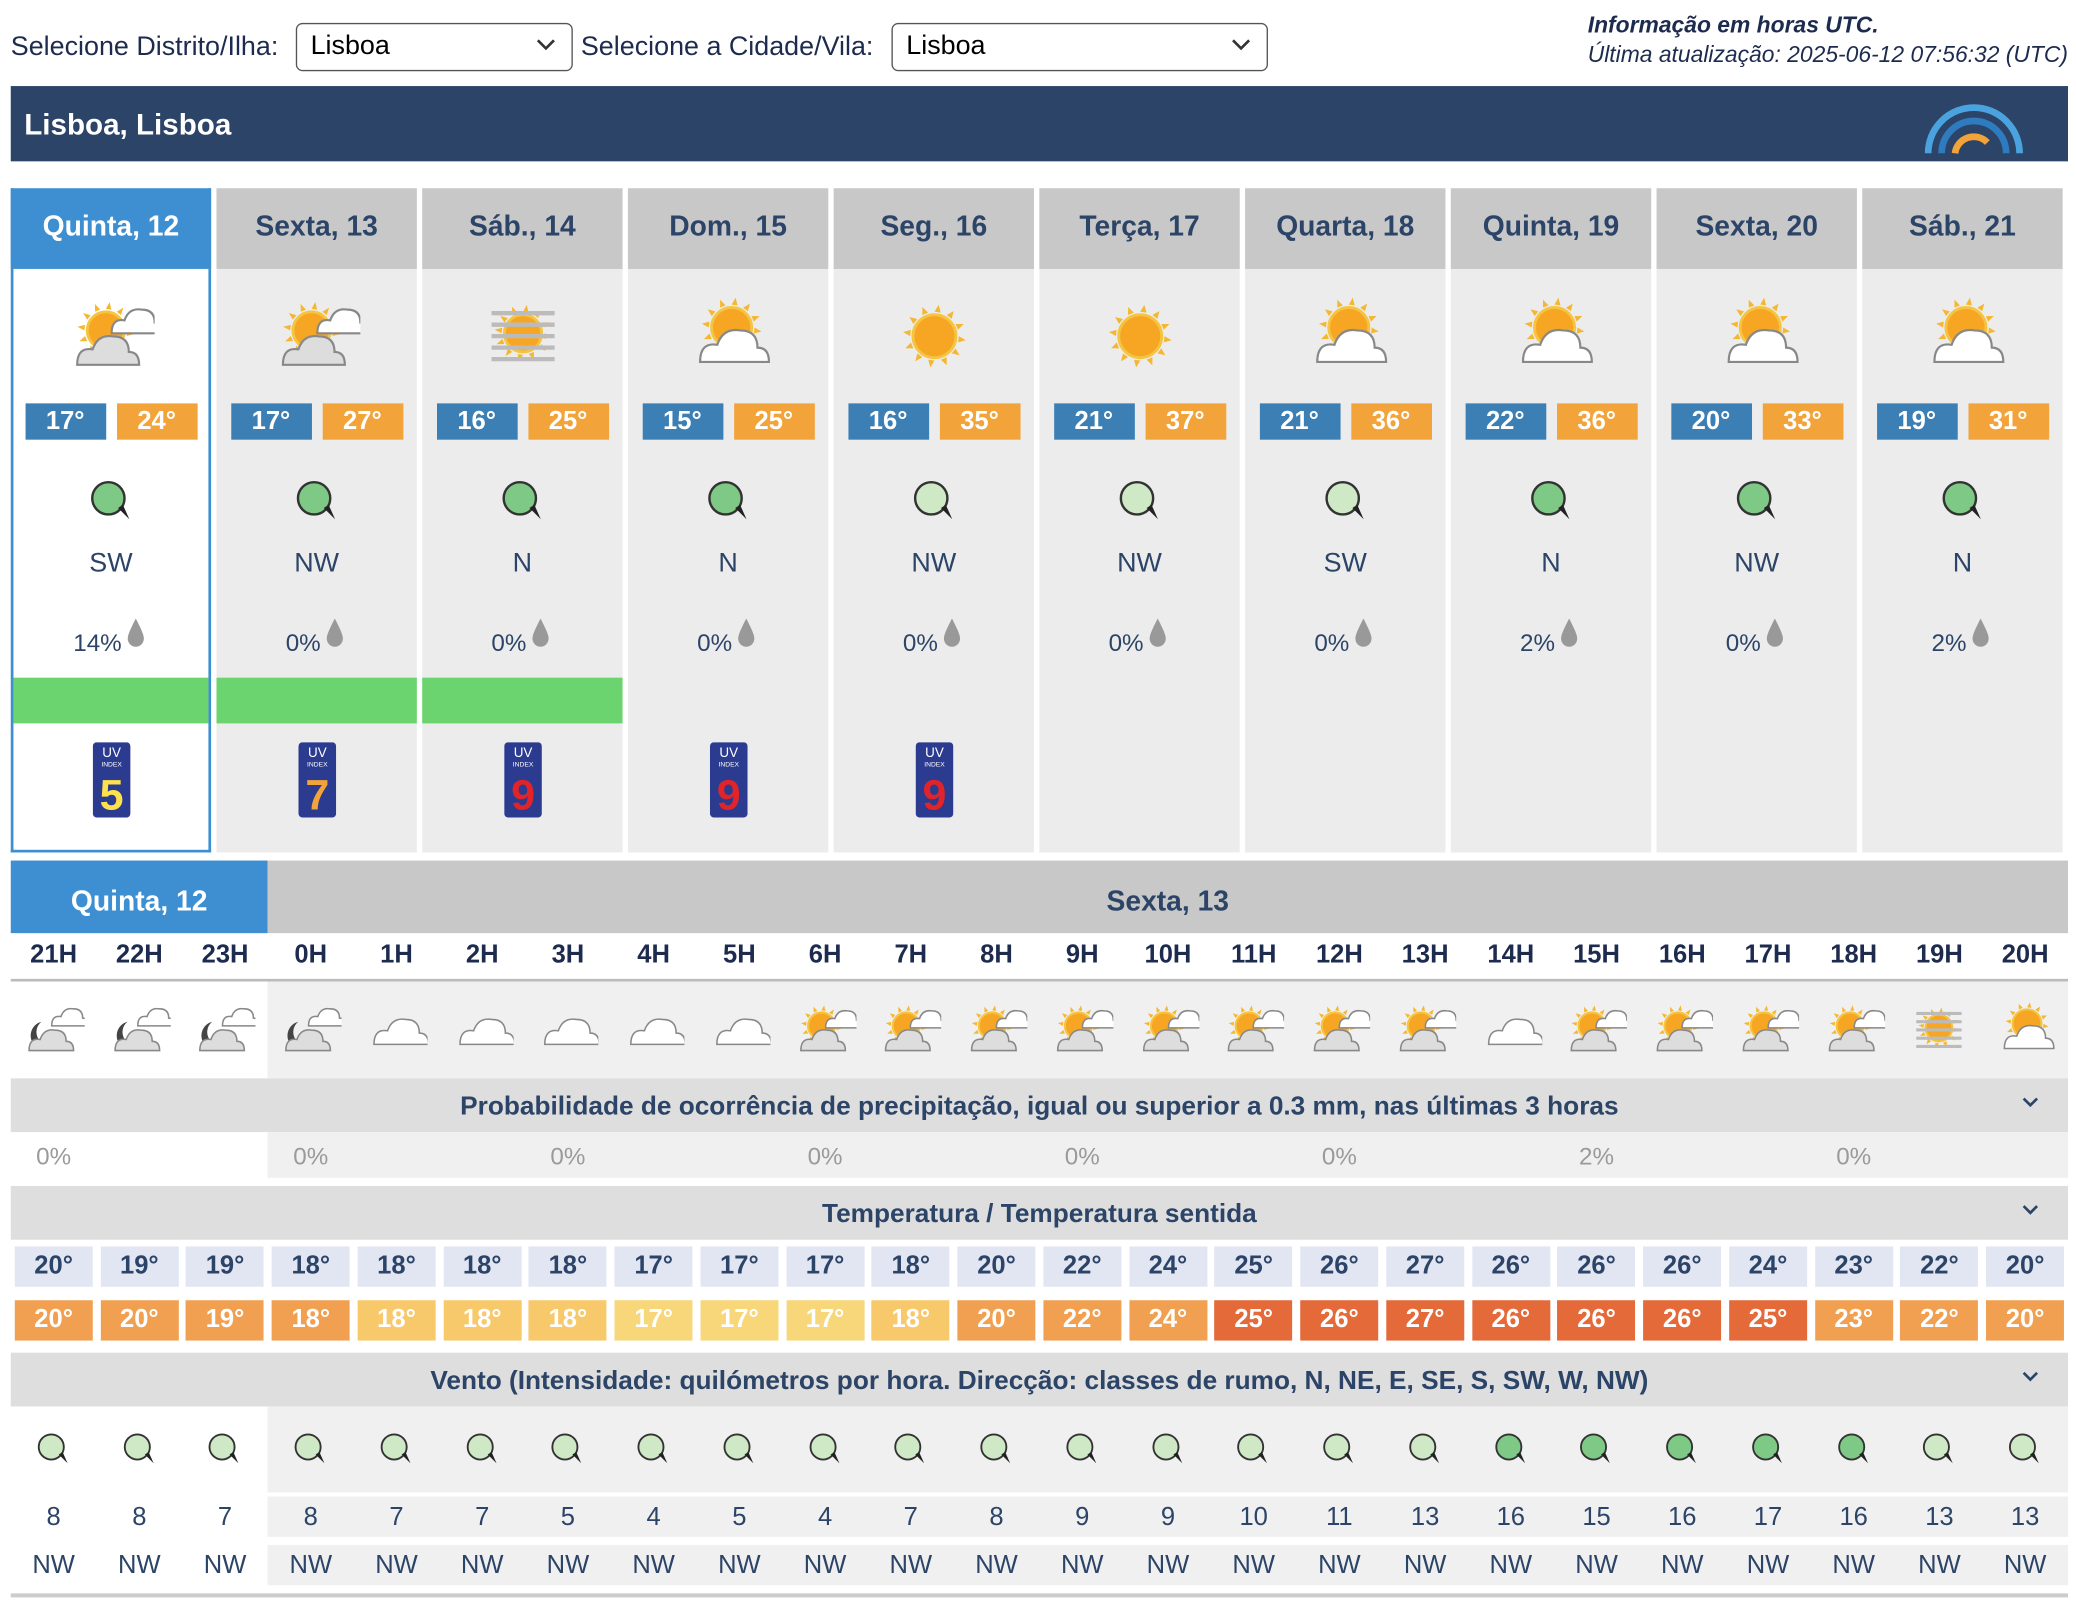 The width and height of the screenshot is (2076, 1600). Describe the element at coordinates (1167, 897) in the screenshot. I see `hourly-day-right: Sexta, 13` at that location.